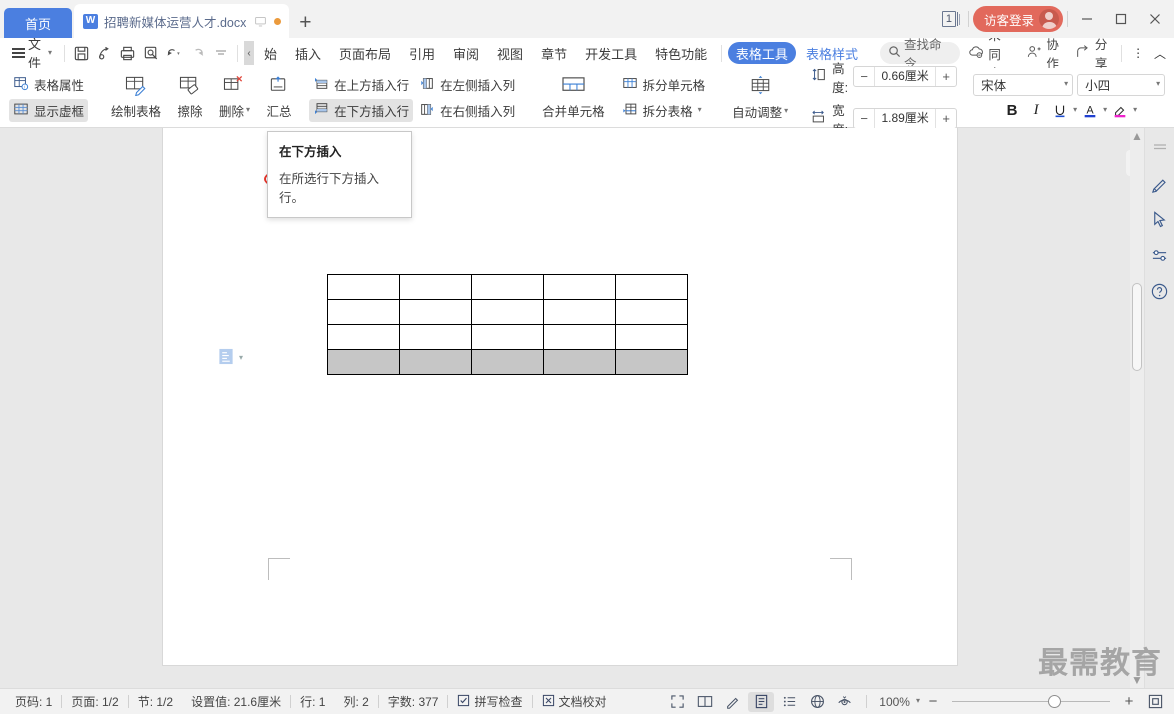  I want to click on split-cells-button: 拆分单元格, so click(664, 84).